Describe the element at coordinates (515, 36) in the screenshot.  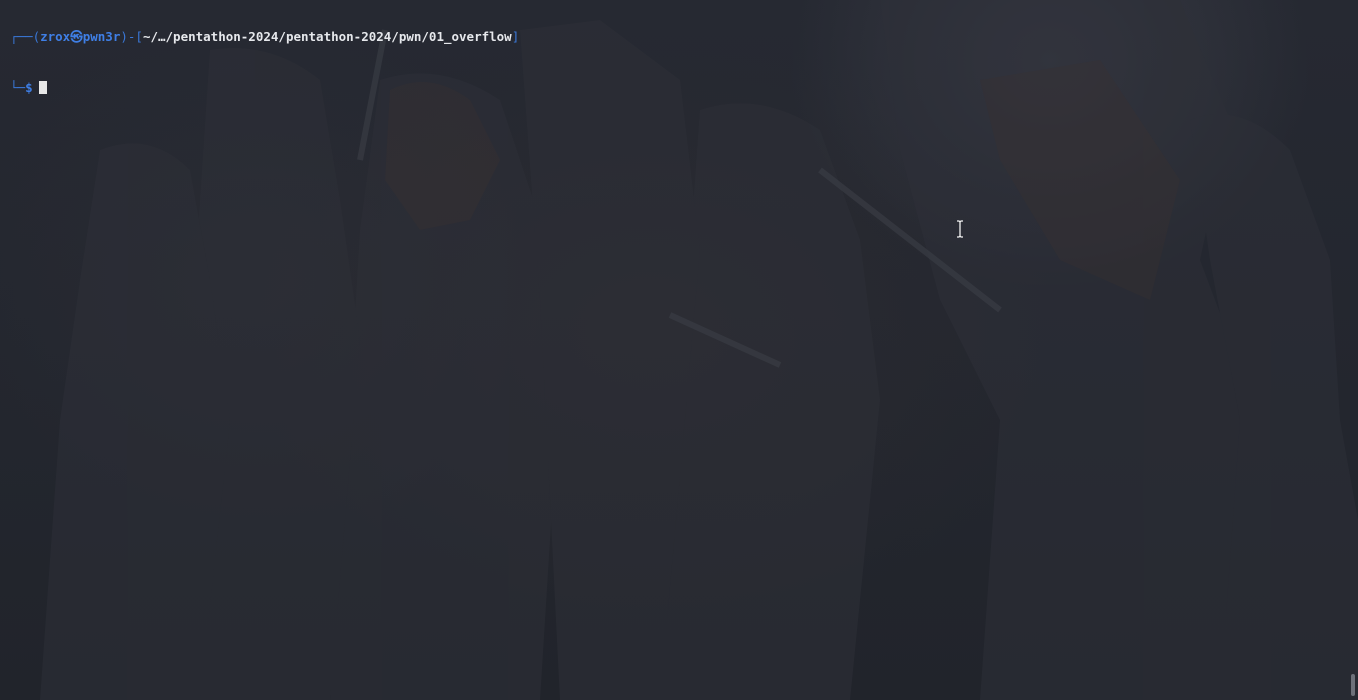
I see `prompt-frame-close: ]` at that location.